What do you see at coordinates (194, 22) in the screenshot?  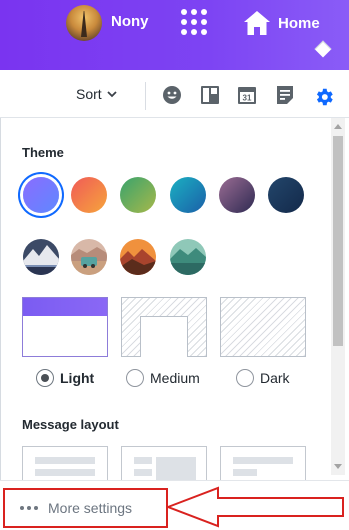 I see `grid-dots-icon` at bounding box center [194, 22].